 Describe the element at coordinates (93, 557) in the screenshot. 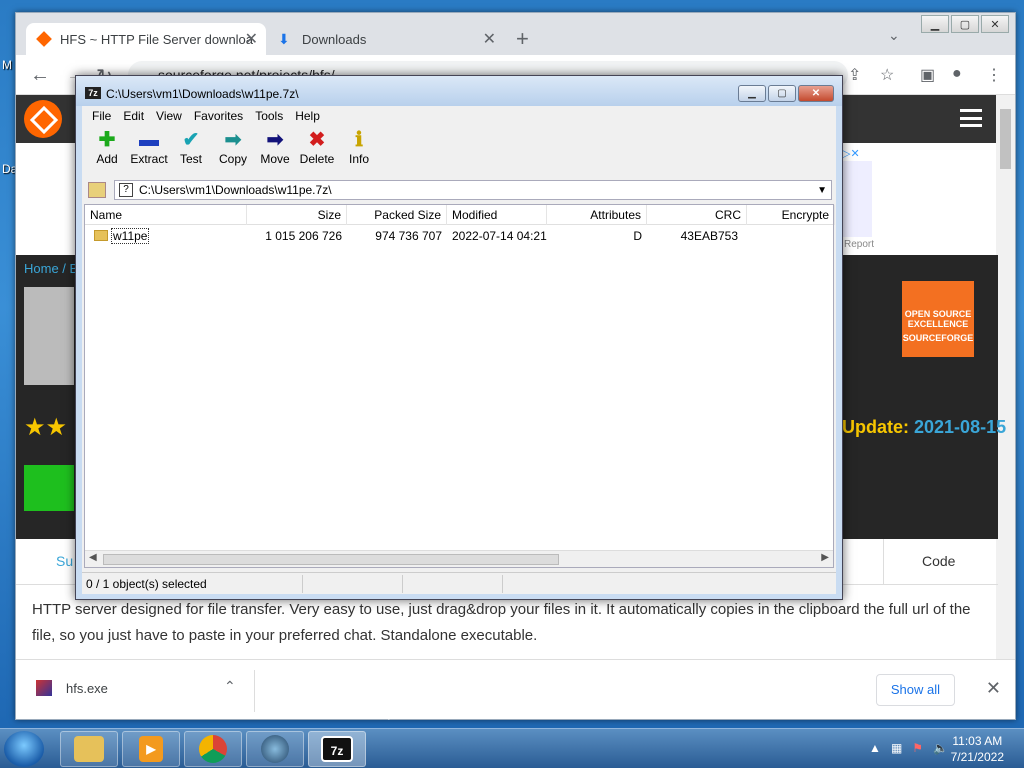

I see `scroll-left-icon: ◀` at that location.